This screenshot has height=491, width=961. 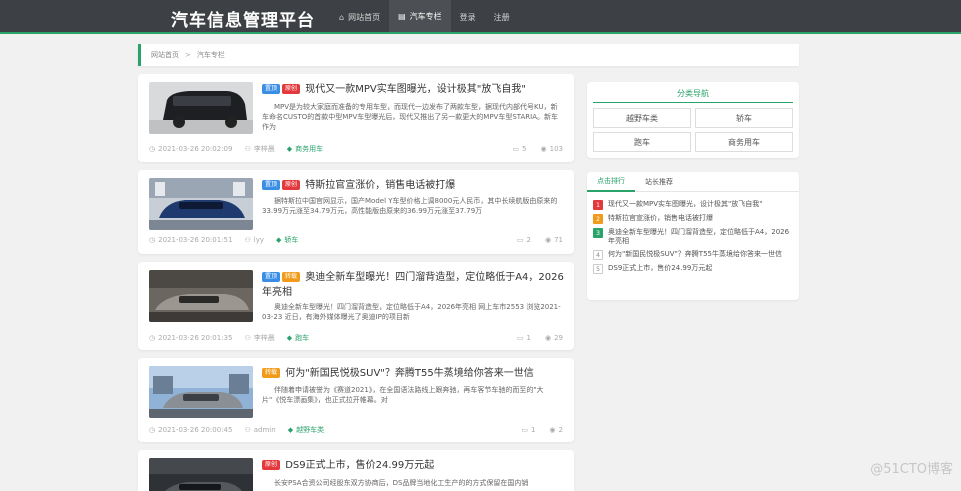 What do you see at coordinates (342, 17) in the screenshot?
I see `home-icon: ⌂` at bounding box center [342, 17].